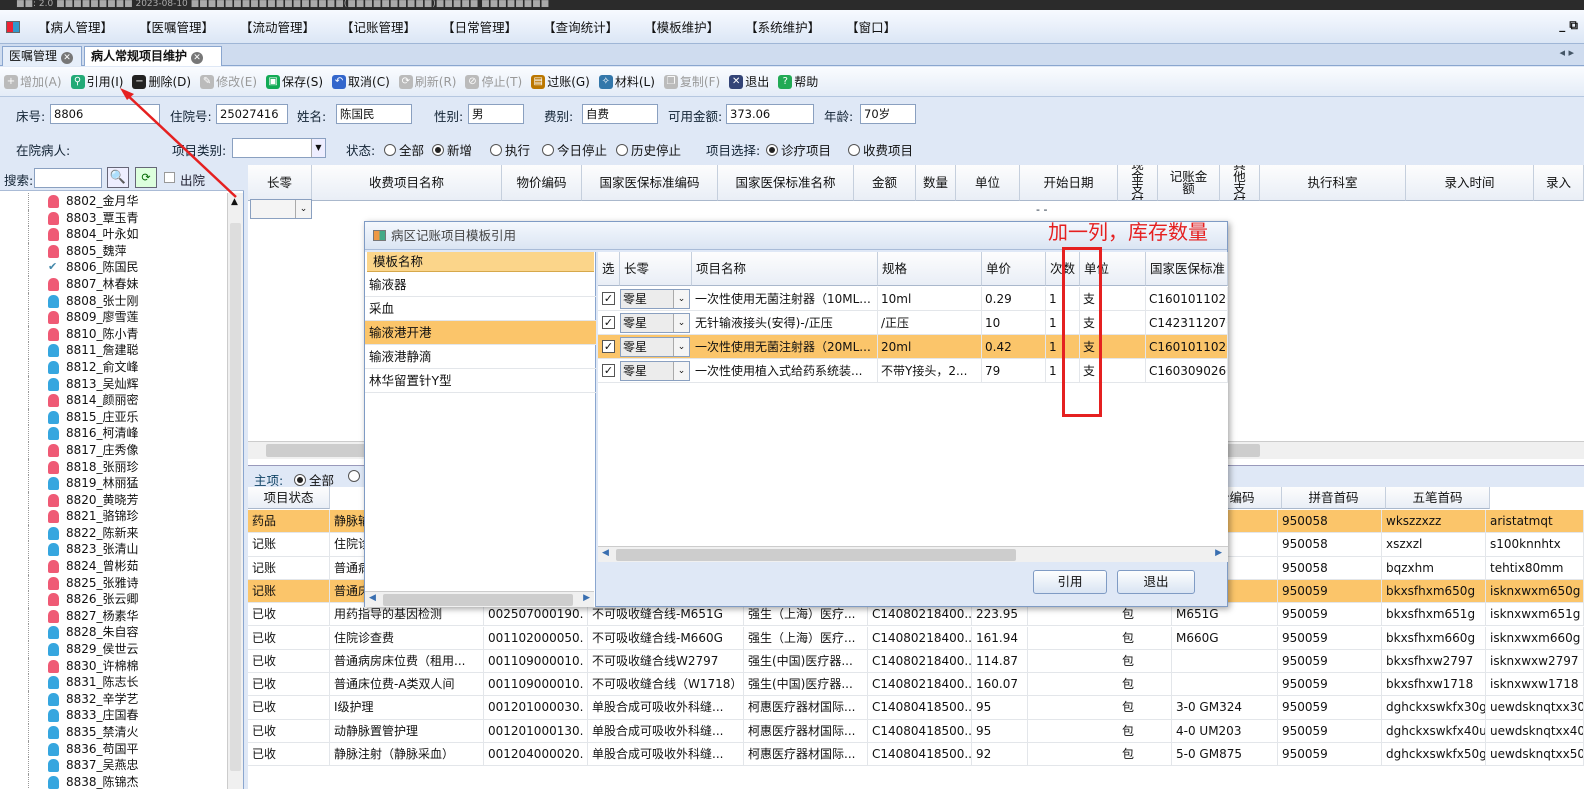  What do you see at coordinates (114, 400) in the screenshot?
I see `list-item: 8814_颜丽密` at bounding box center [114, 400].